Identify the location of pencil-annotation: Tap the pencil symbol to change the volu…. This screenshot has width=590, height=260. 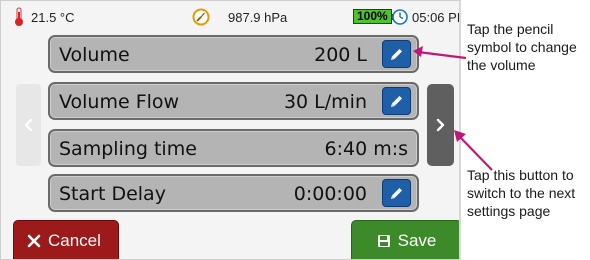
(528, 47).